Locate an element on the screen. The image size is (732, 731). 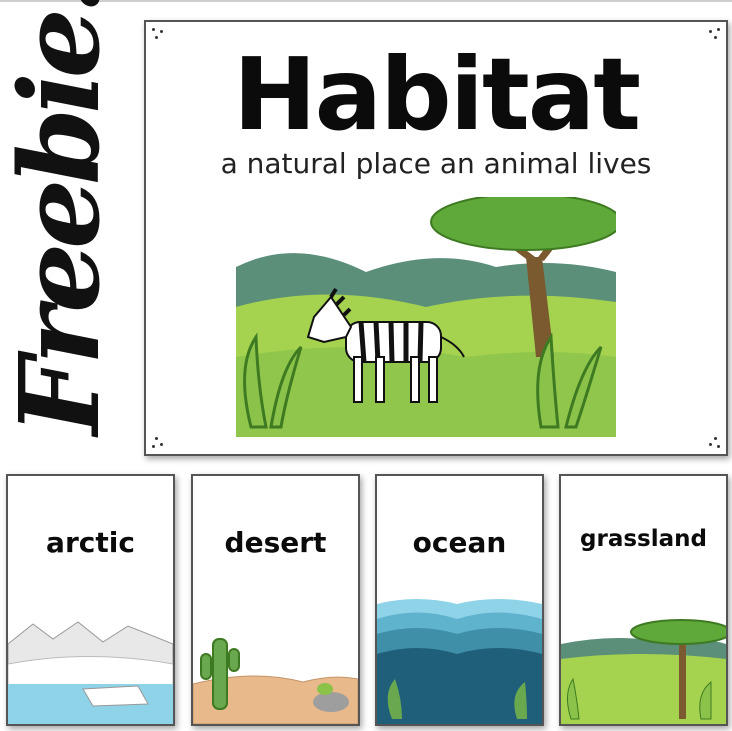
card-label-grassland: grassland is located at coordinates (643, 539).